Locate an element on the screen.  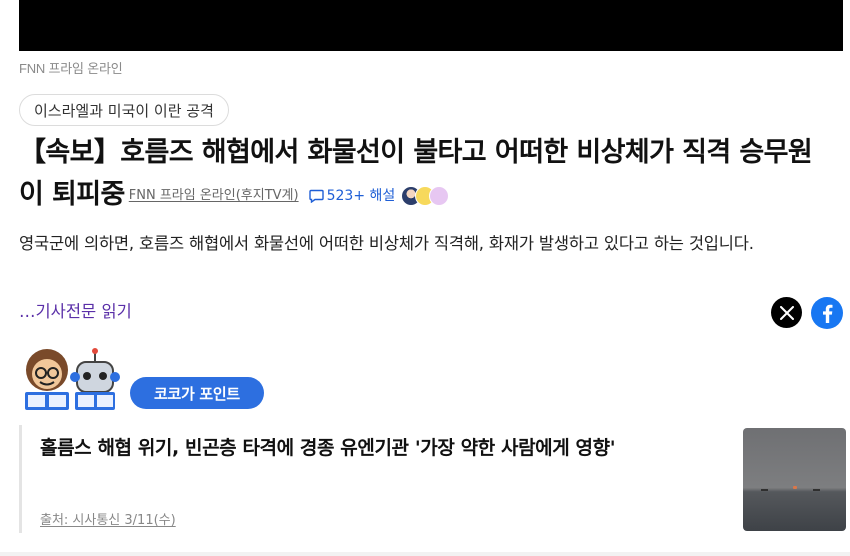
source-caption: FNN 프라임 온라인 is located at coordinates (71, 68).